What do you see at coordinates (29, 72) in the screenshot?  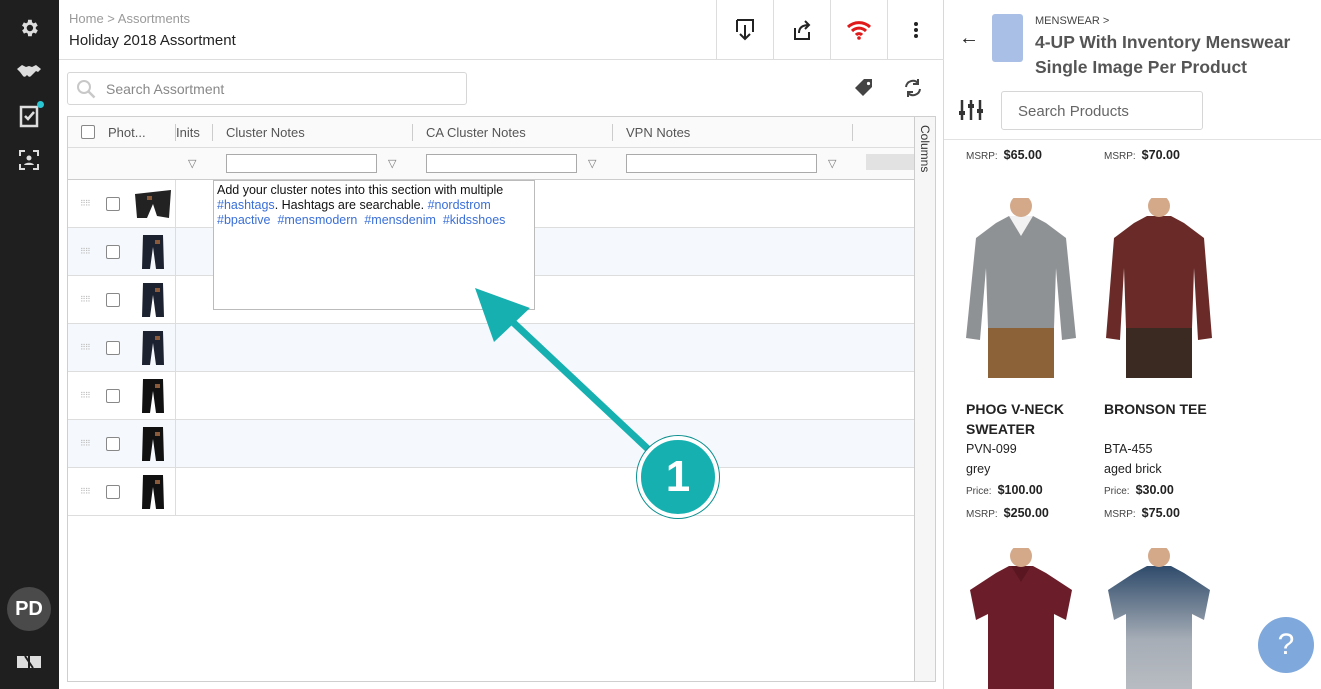 I see `handshake-icon` at bounding box center [29, 72].